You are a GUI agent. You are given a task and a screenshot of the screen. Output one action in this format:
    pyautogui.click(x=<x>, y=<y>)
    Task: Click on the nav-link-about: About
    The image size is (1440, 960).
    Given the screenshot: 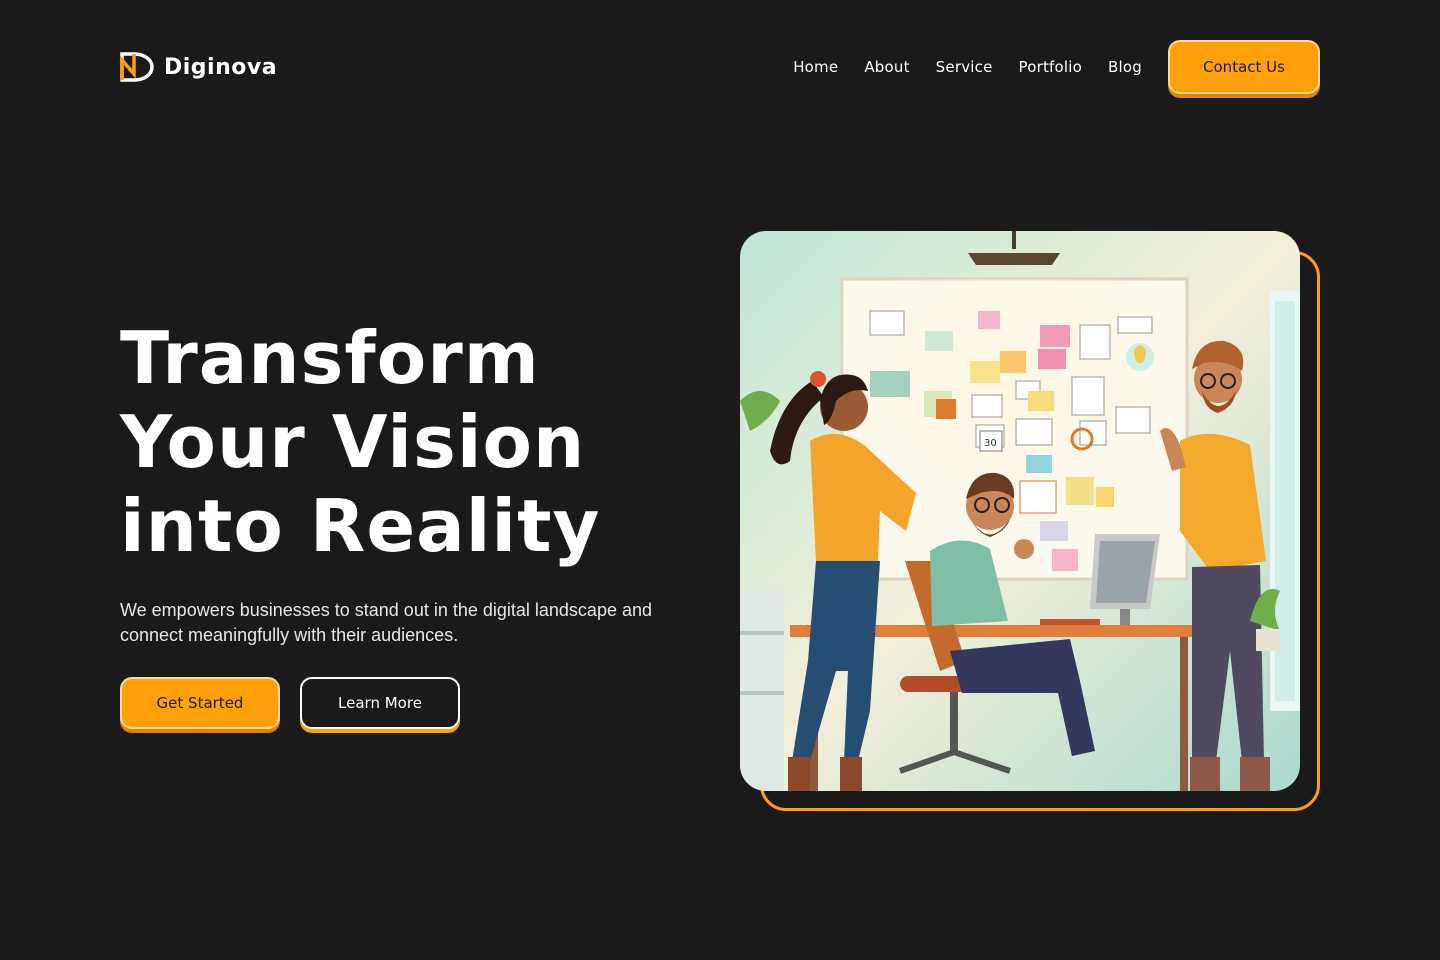 What is the action you would take?
    pyautogui.click(x=886, y=67)
    